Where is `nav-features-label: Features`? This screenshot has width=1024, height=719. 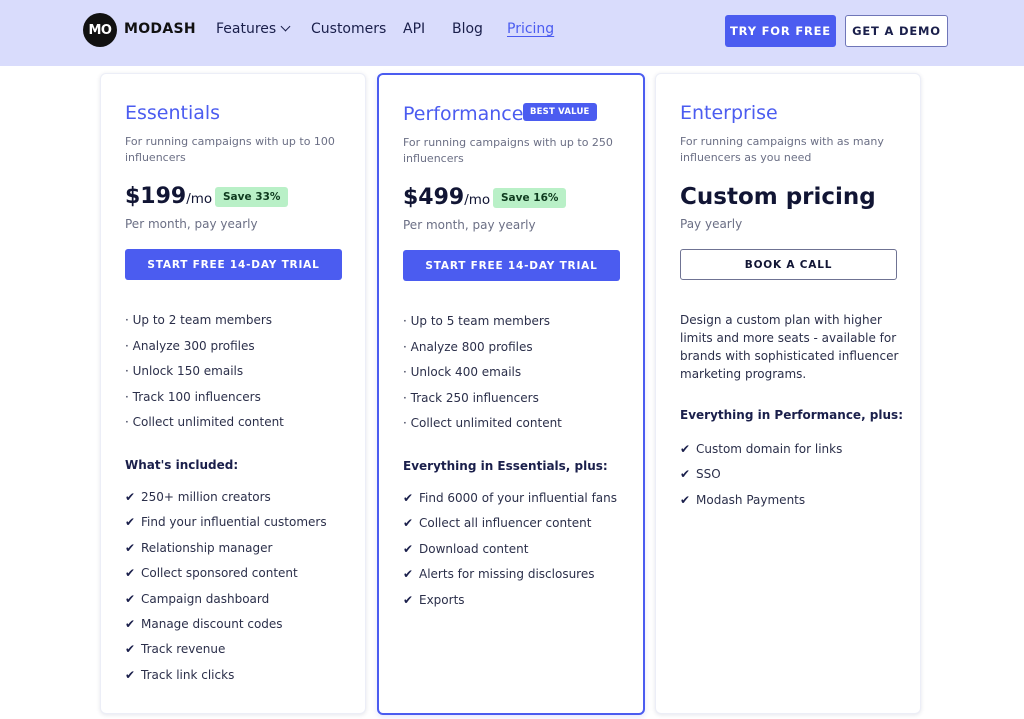 nav-features-label: Features is located at coordinates (246, 29).